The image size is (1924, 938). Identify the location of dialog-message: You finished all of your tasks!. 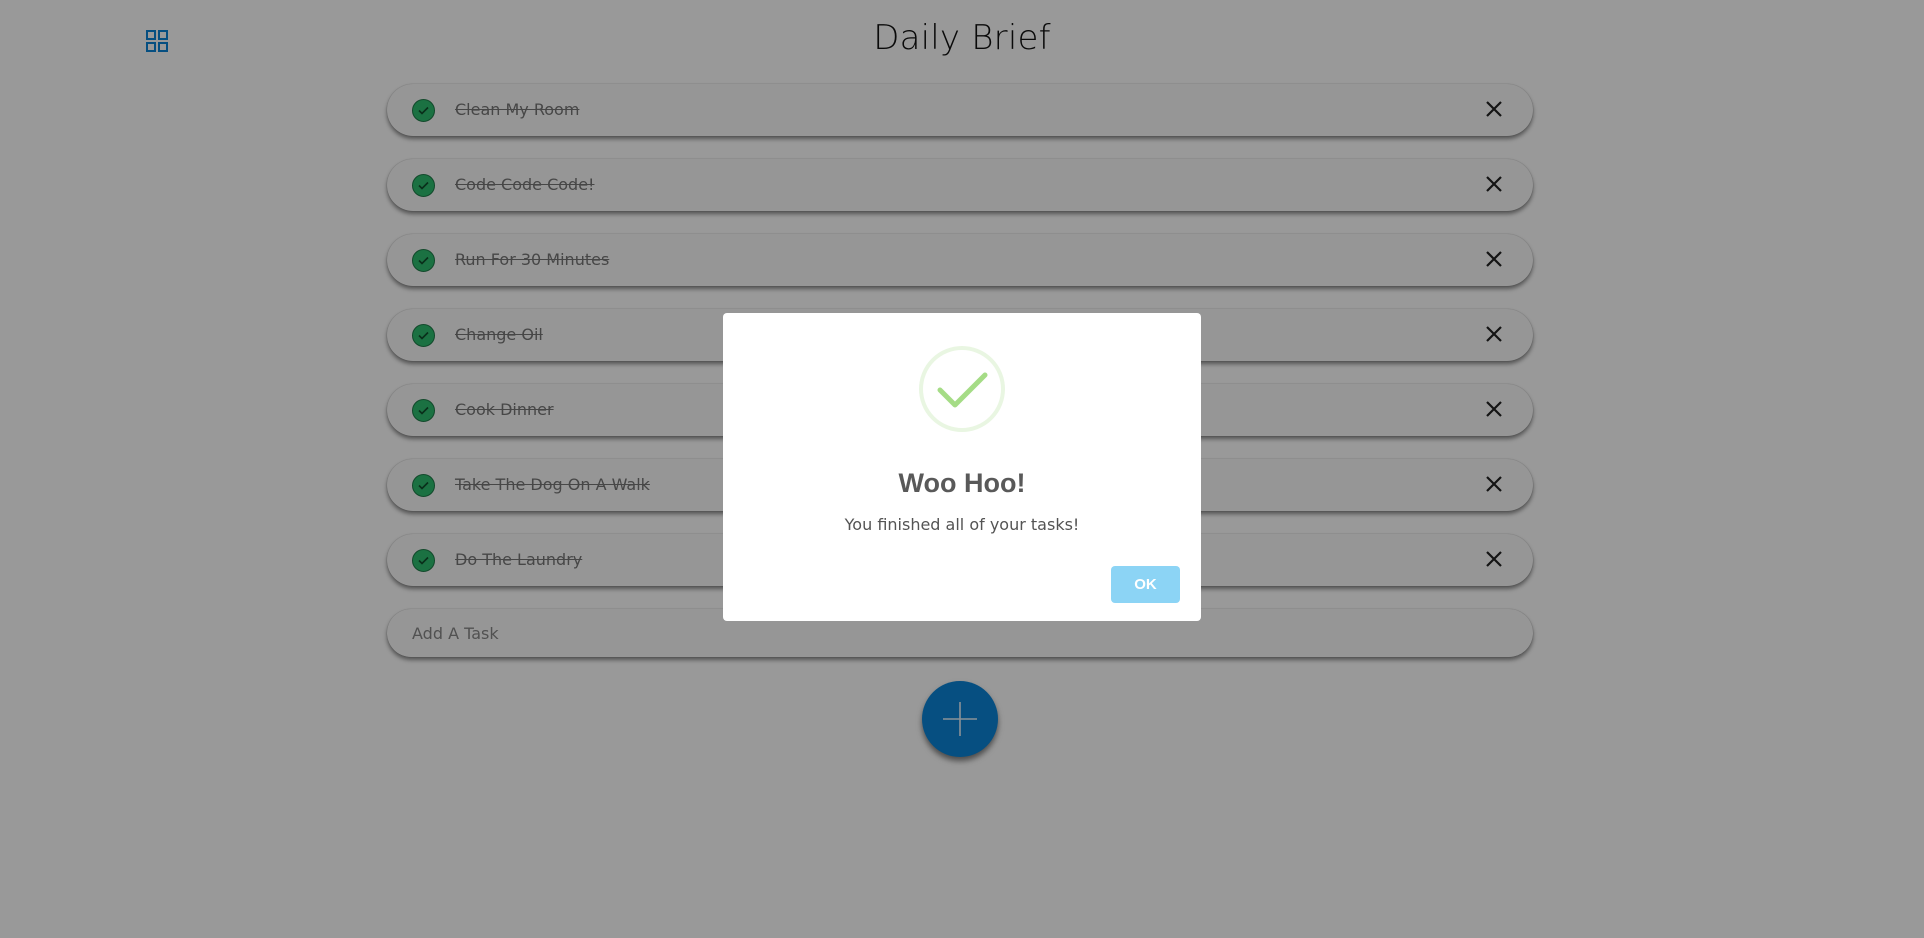
(962, 524).